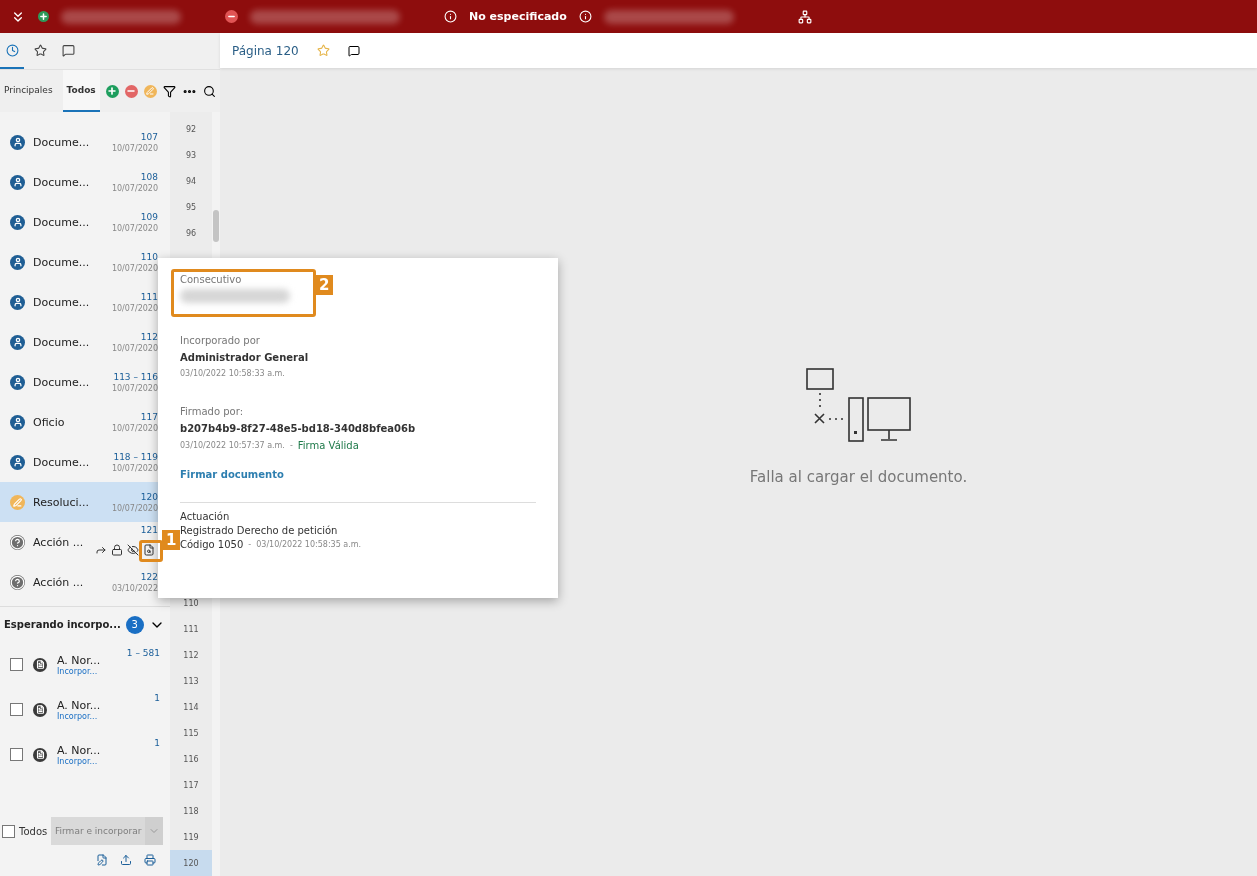 This screenshot has width=1257, height=876. Describe the element at coordinates (259, 530) in the screenshot. I see `action-name: Registrado Derecho de petición` at that location.